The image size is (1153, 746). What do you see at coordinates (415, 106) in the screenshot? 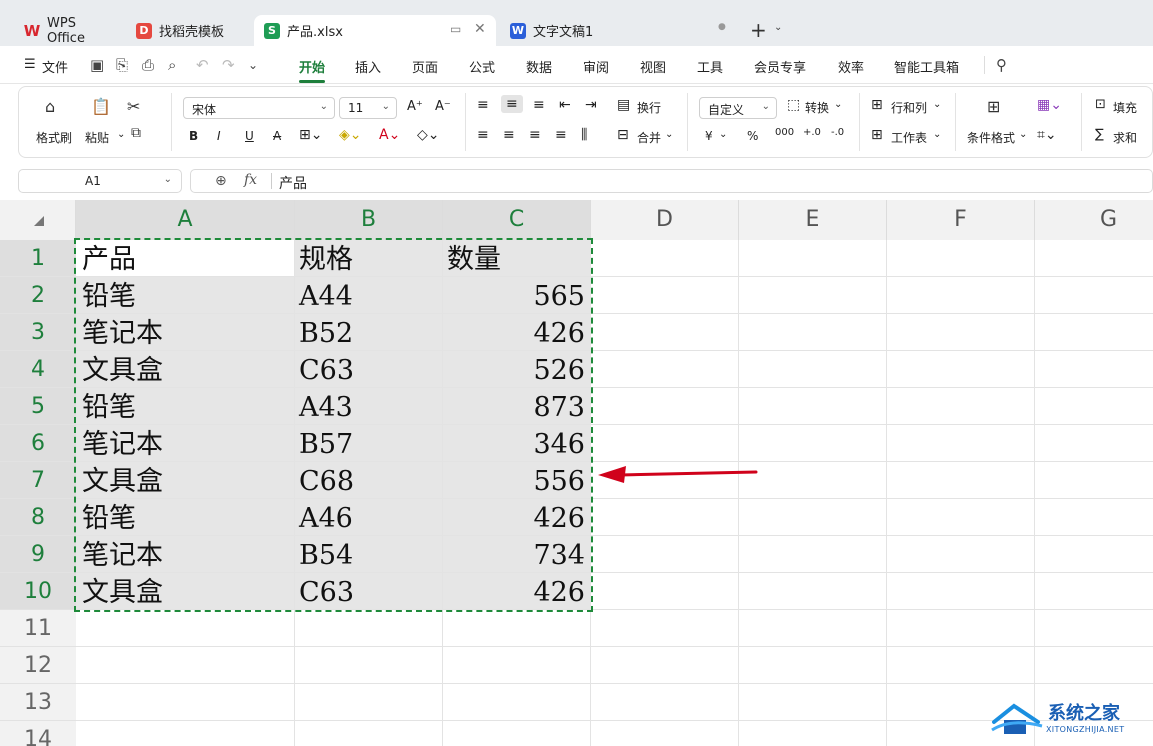
I see `increase-font-icon: A⁺` at bounding box center [415, 106].